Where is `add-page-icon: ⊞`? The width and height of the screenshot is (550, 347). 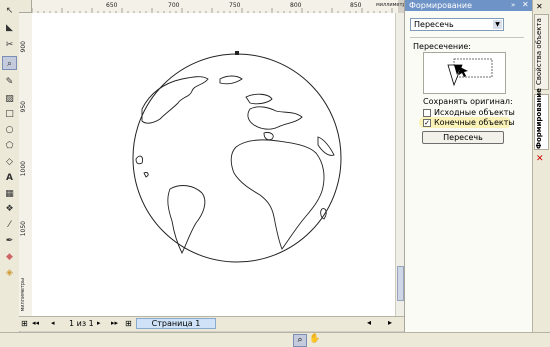
add-page-icon: ⊞ is located at coordinates (128, 323).